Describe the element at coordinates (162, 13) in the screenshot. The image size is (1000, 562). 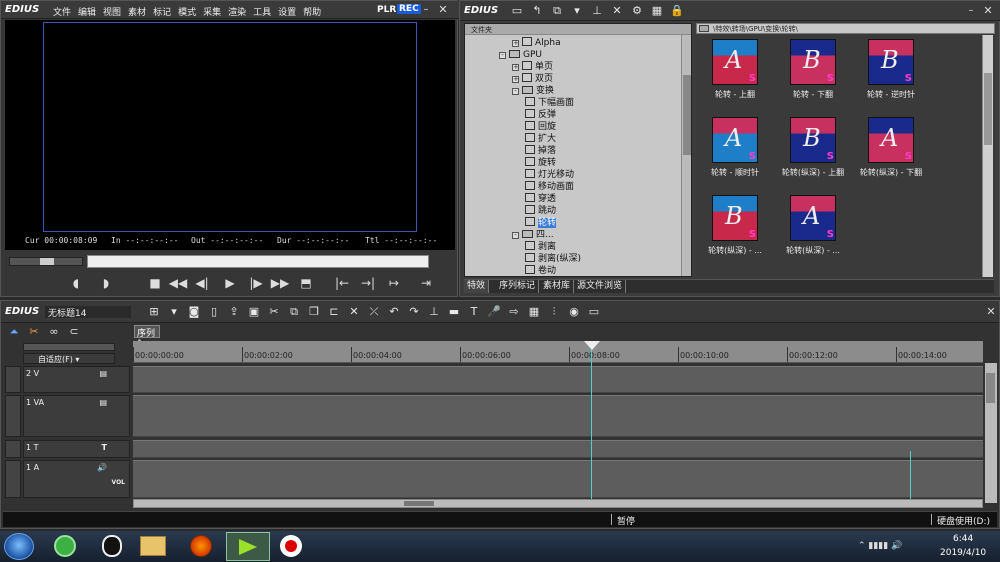
I see `menu-item-marker: 标记` at that location.